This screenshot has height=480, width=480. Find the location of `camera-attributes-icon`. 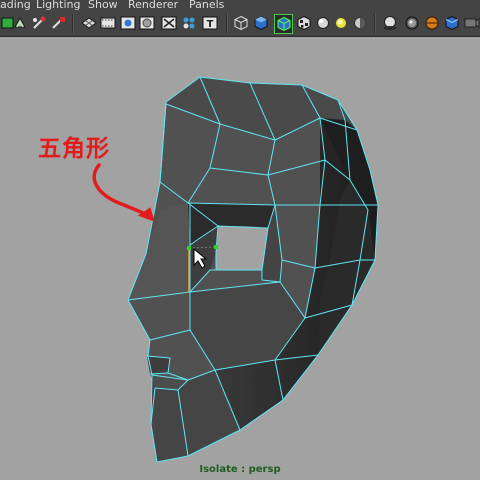

camera-attributes-icon is located at coordinates (472, 23).